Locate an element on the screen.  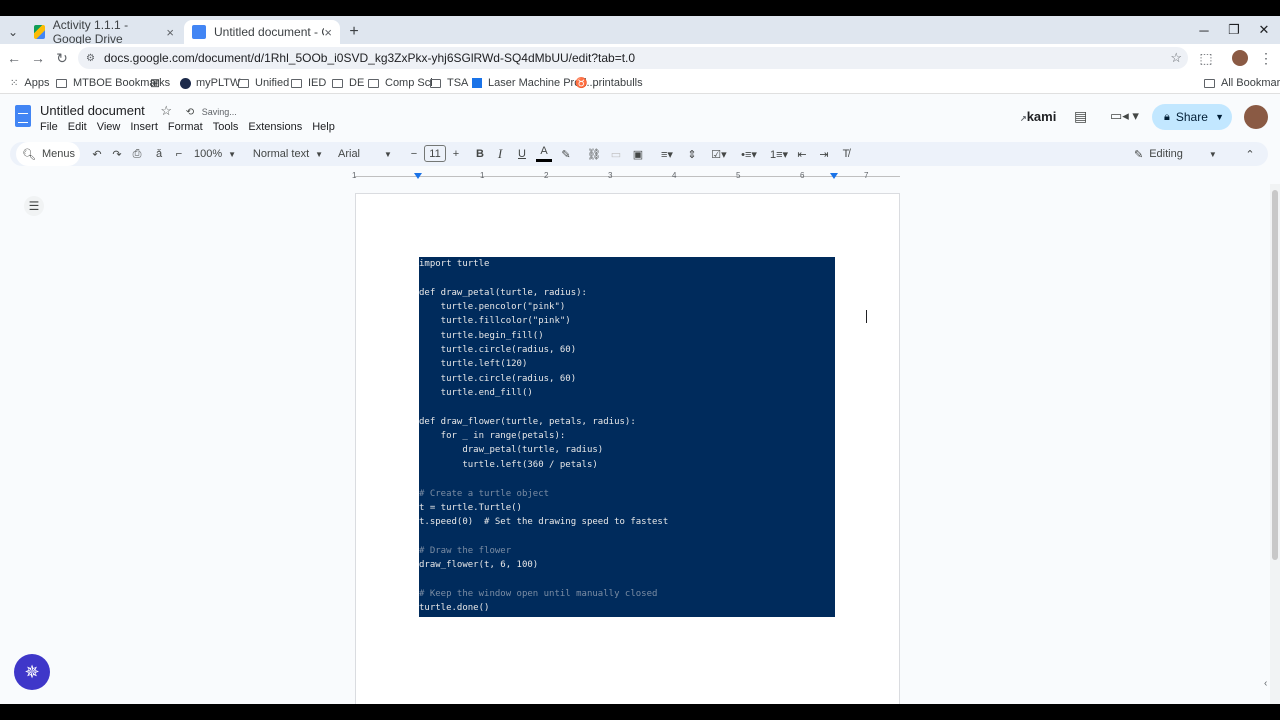
left-indent-marker is located at coordinates (418, 176).